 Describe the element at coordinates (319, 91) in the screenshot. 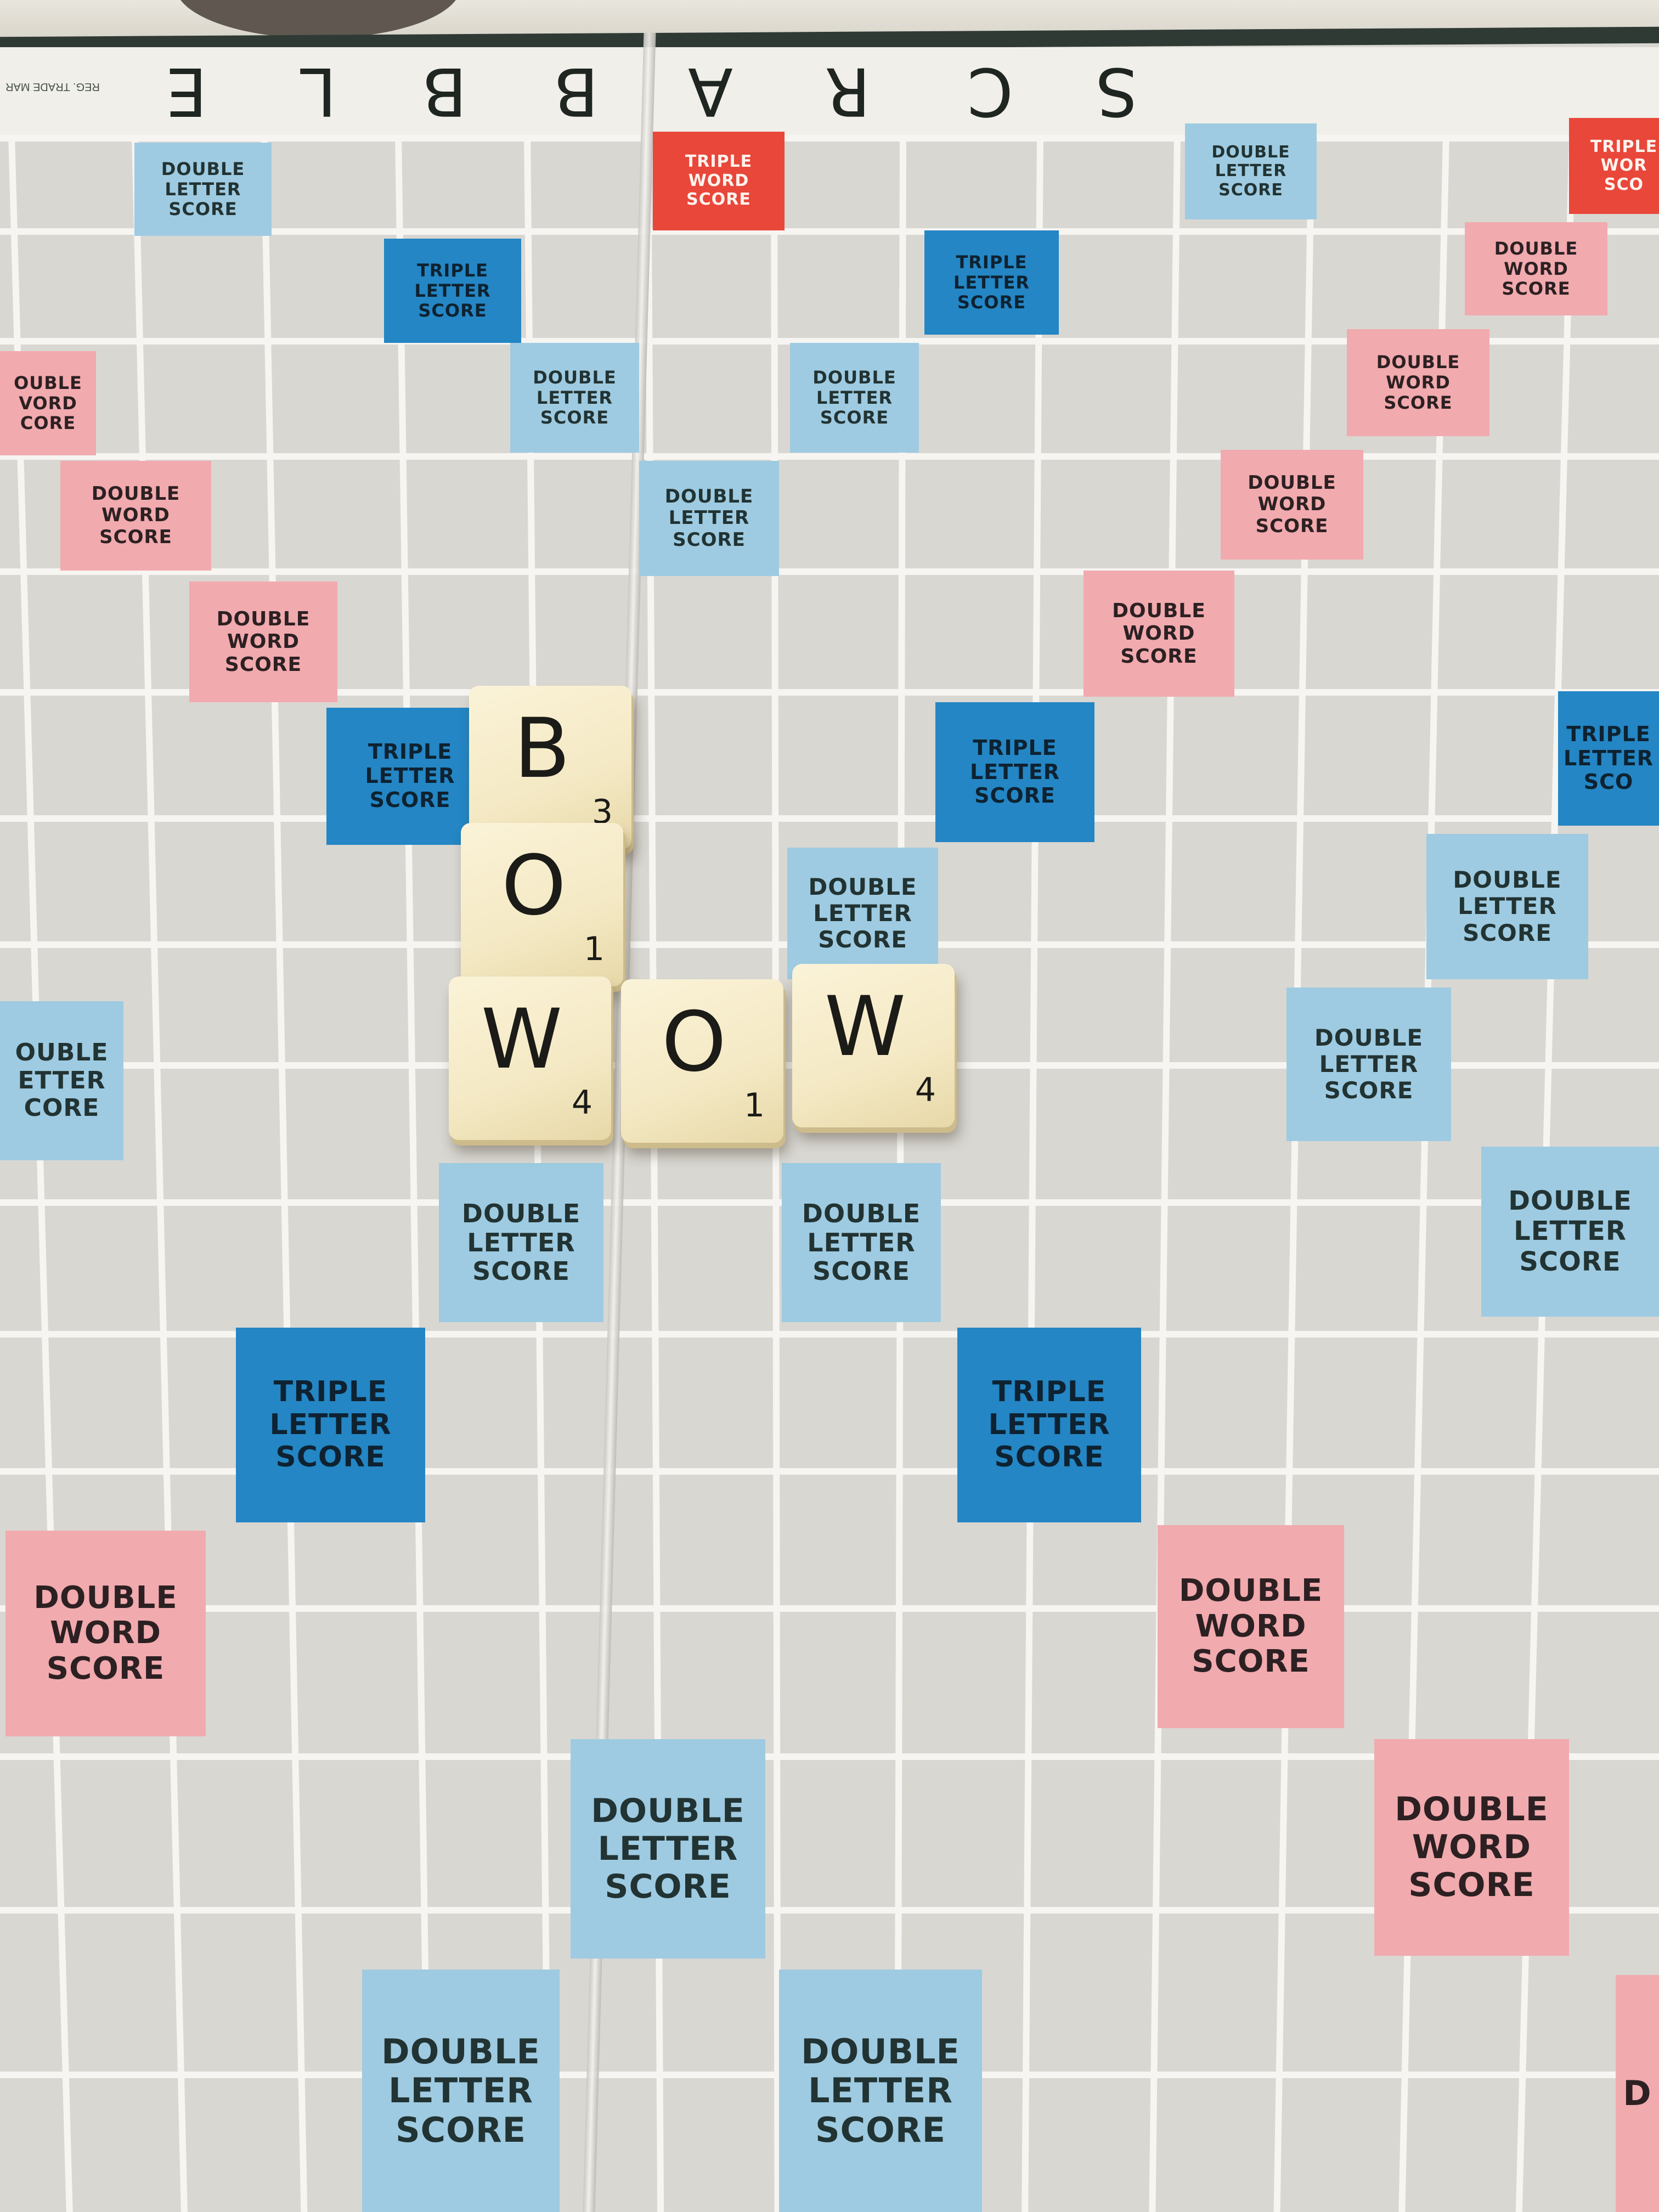

I see `banner-letter: L` at that location.